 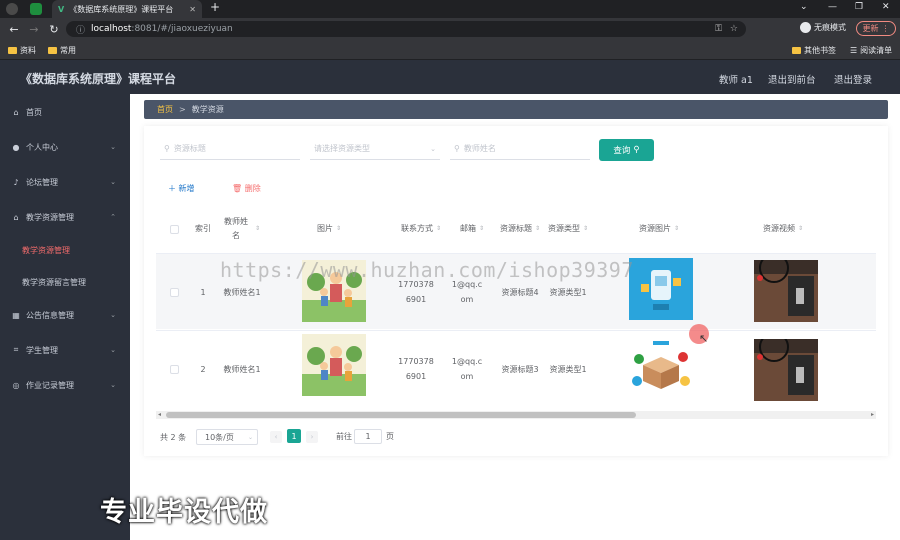 What do you see at coordinates (42, 147) in the screenshot?
I see `sidebar-item-label: 个人中心` at bounding box center [42, 147].